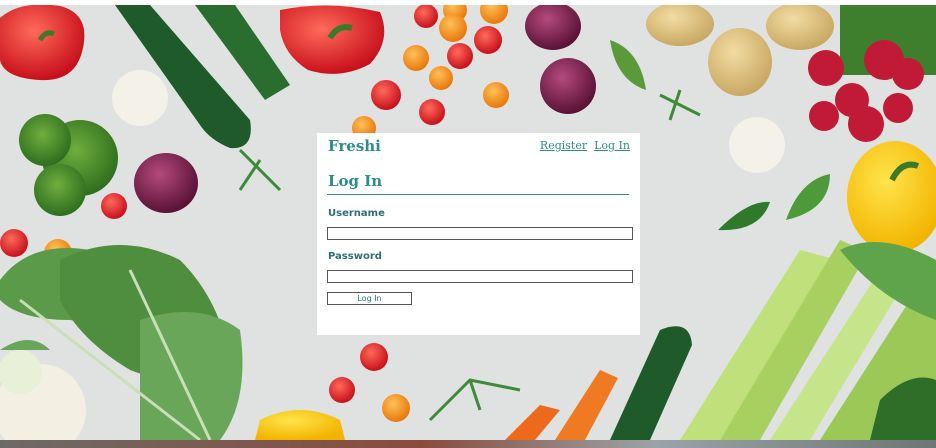  I want to click on top-nav: Register Log In, so click(581, 145).